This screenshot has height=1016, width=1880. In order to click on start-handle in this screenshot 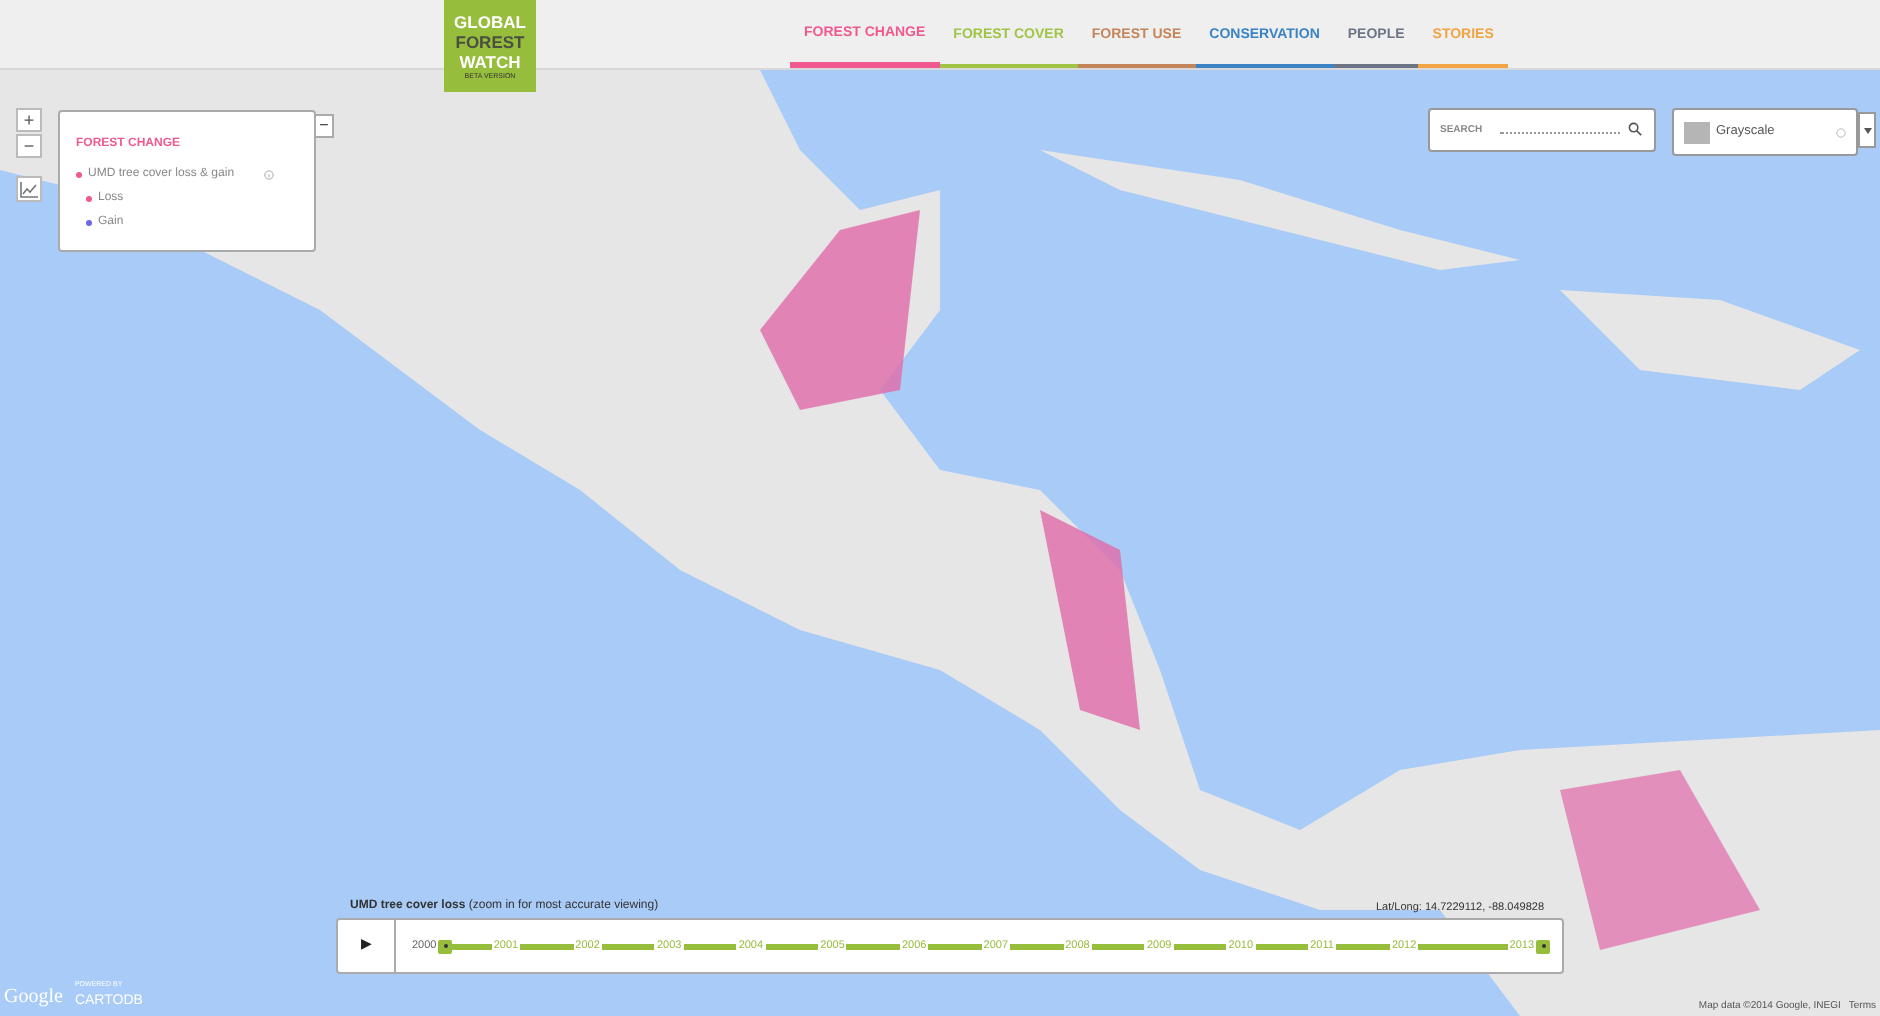, I will do `click(445, 946)`.